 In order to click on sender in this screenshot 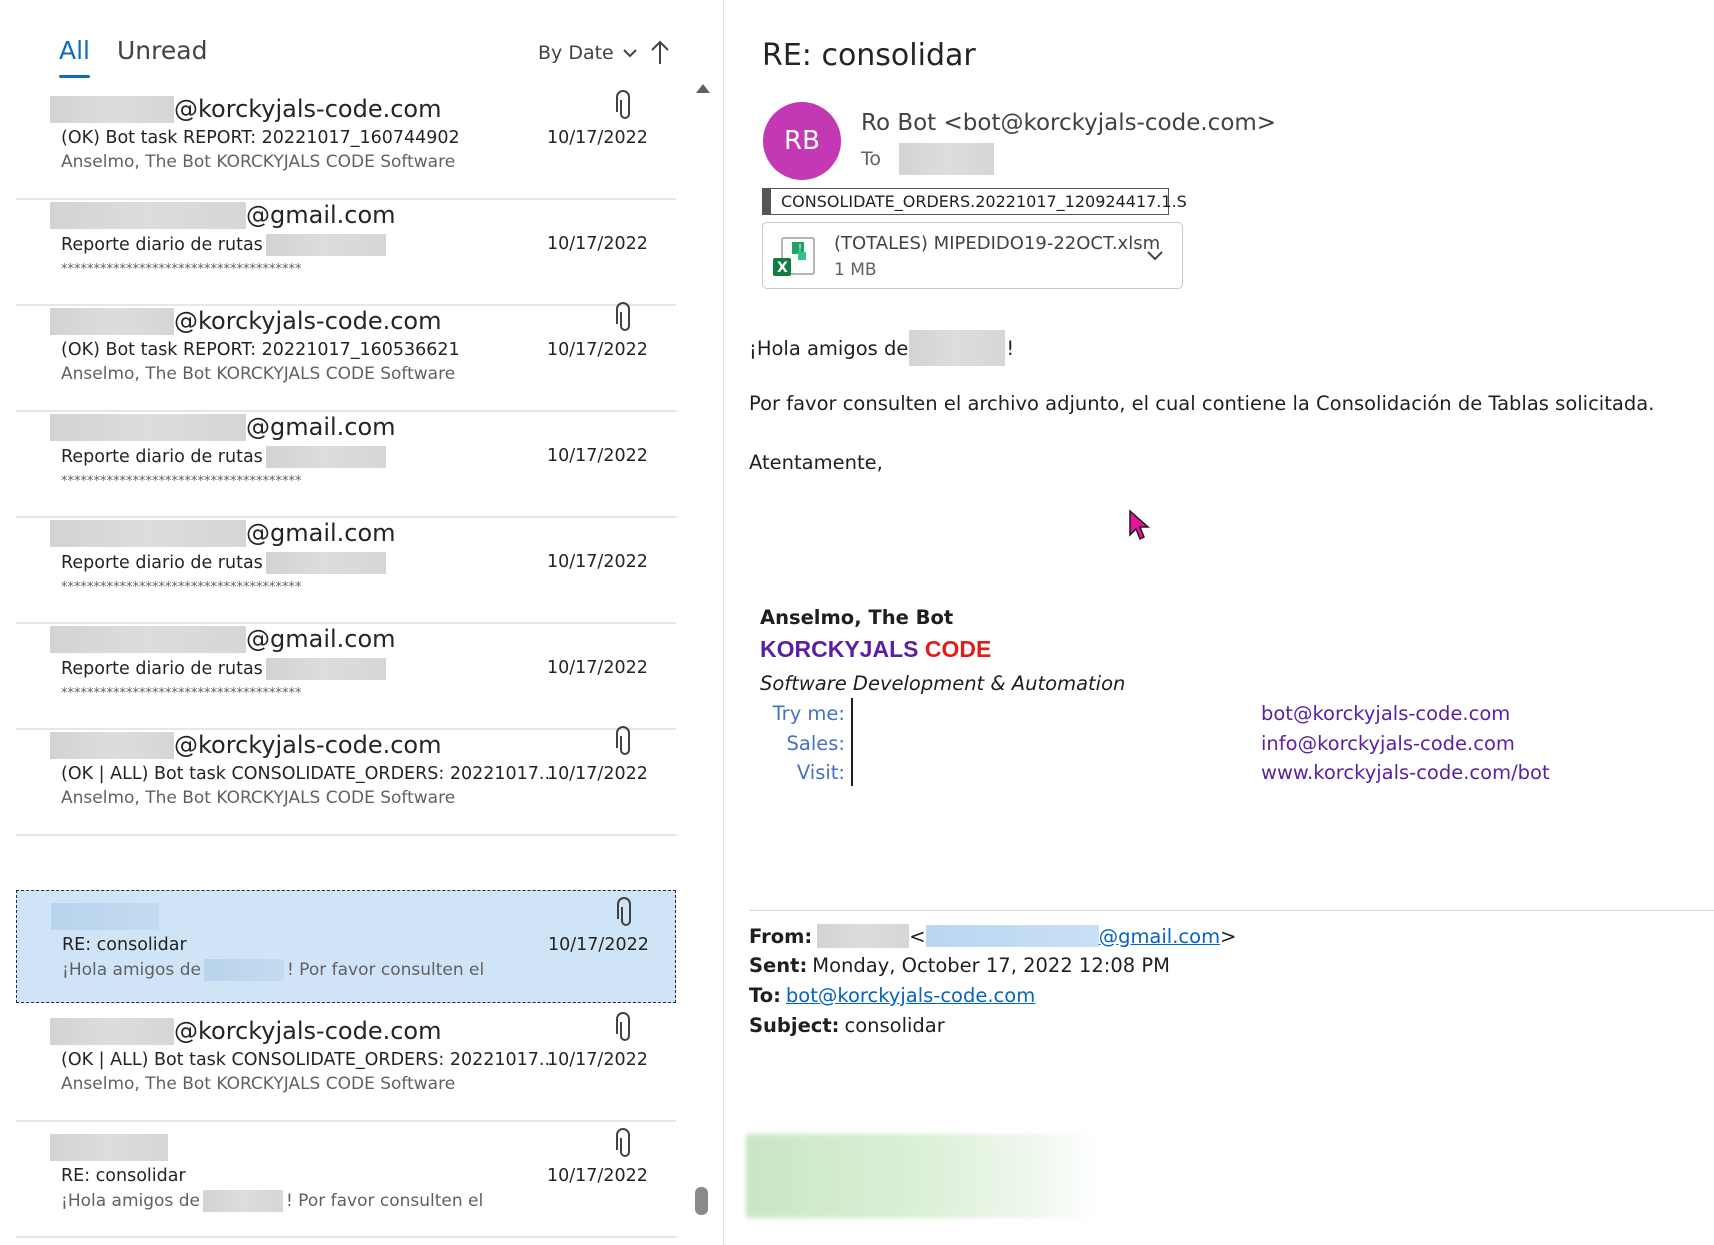, I will do `click(105, 916)`.